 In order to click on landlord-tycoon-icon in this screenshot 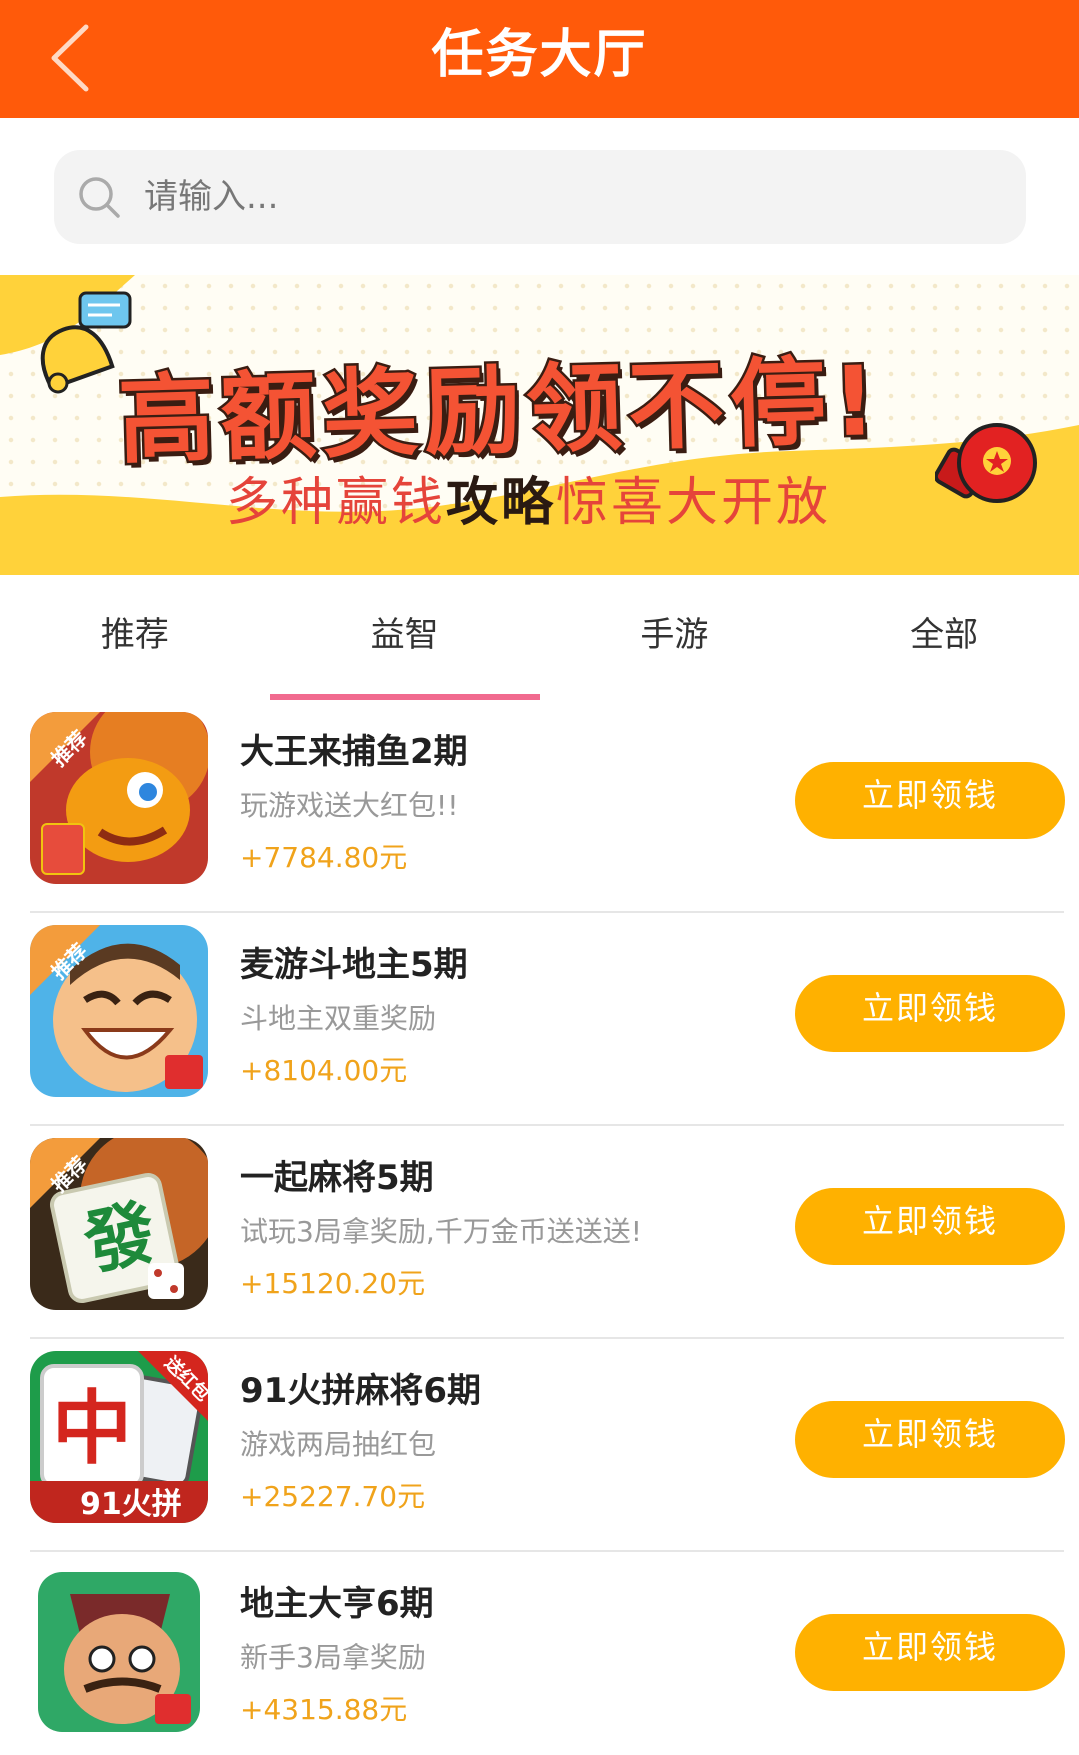, I will do `click(119, 1650)`.